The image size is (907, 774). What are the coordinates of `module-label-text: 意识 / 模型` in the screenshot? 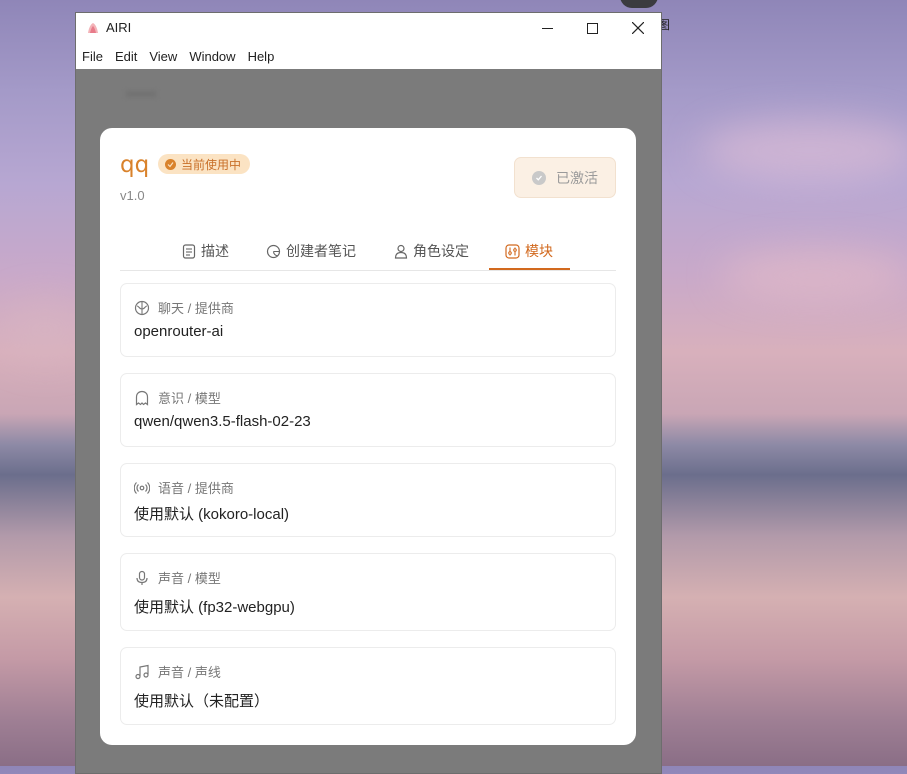 It's located at (189, 398).